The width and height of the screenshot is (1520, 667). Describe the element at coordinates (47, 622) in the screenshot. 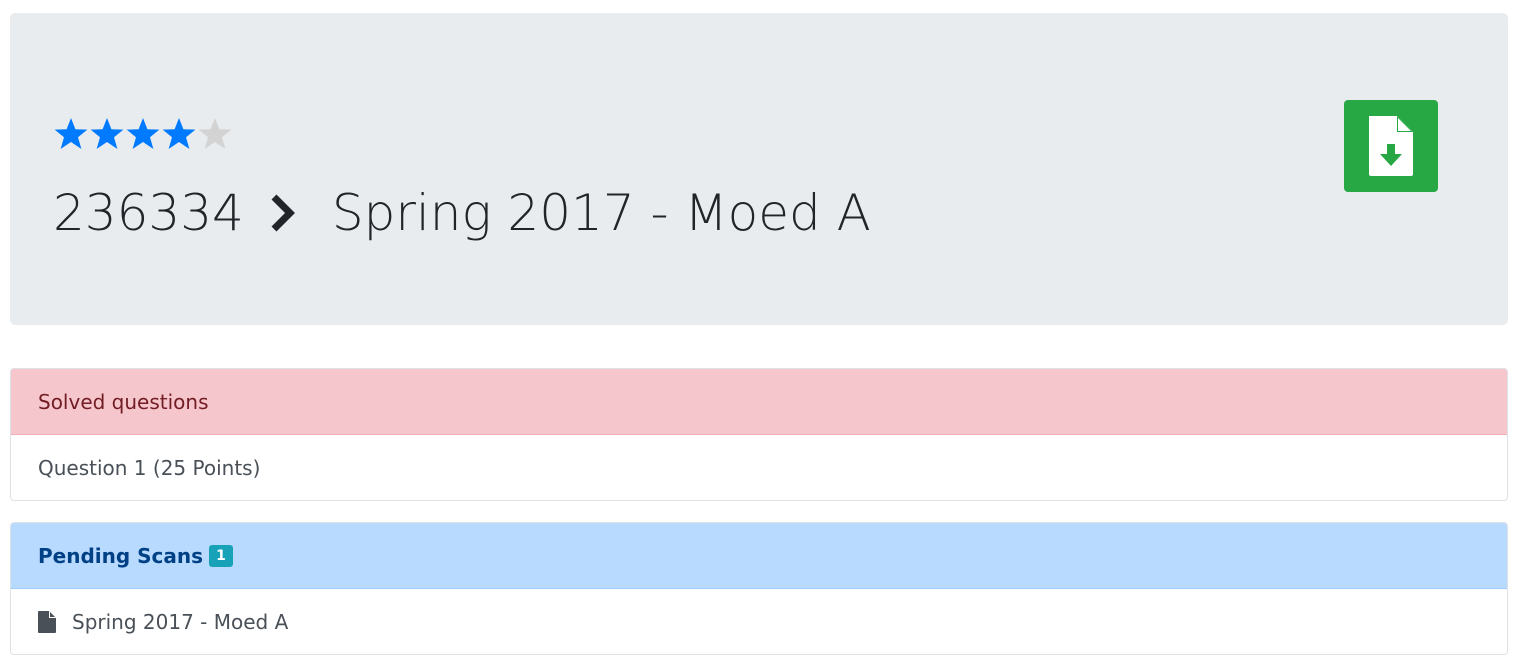

I see `file-icon` at that location.